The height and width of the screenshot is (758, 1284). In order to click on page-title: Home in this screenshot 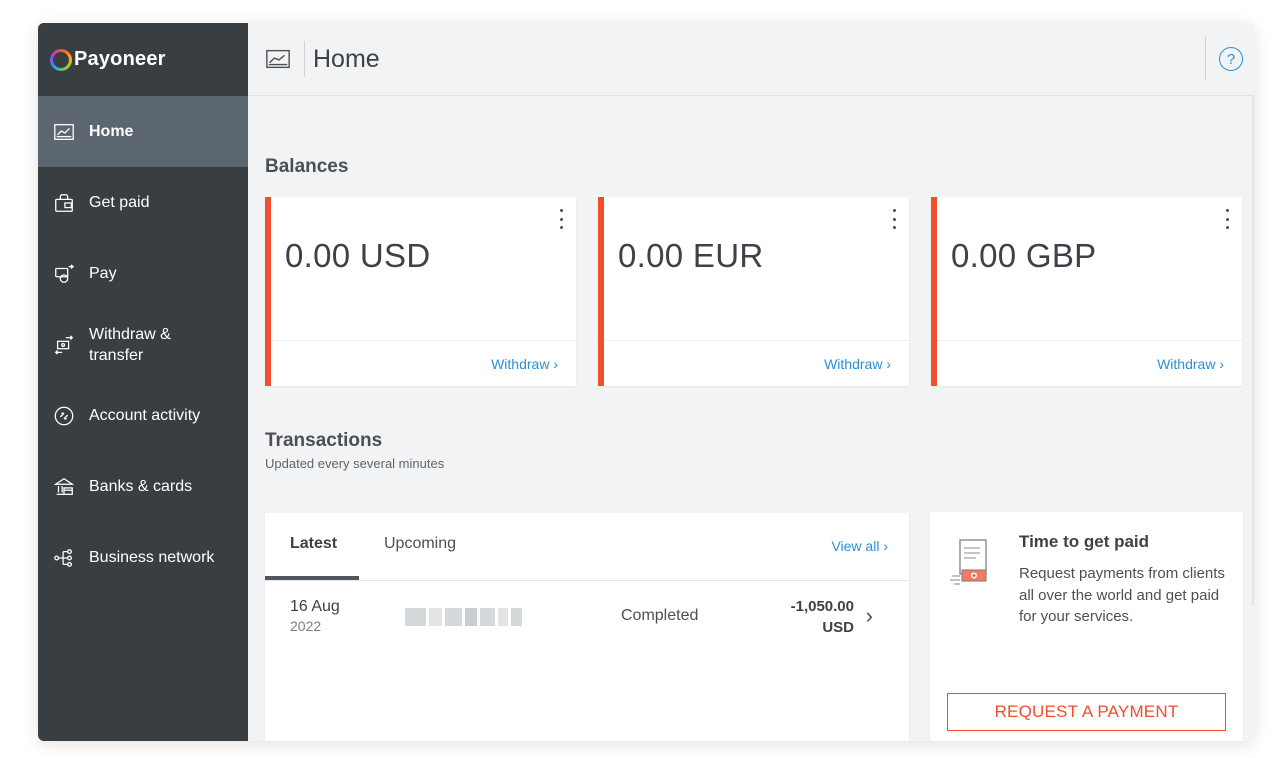, I will do `click(346, 58)`.